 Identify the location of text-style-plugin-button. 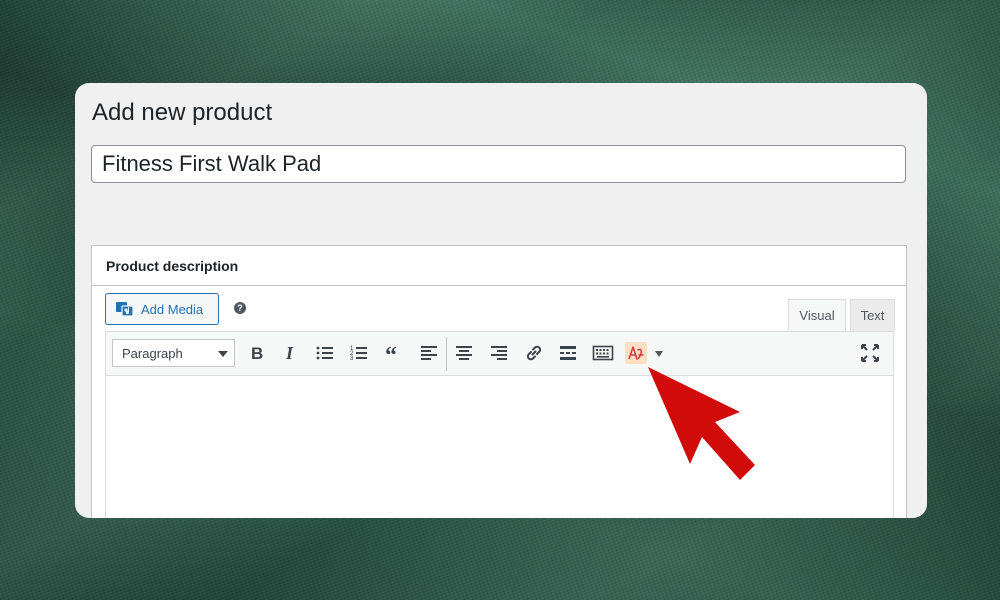
(636, 353).